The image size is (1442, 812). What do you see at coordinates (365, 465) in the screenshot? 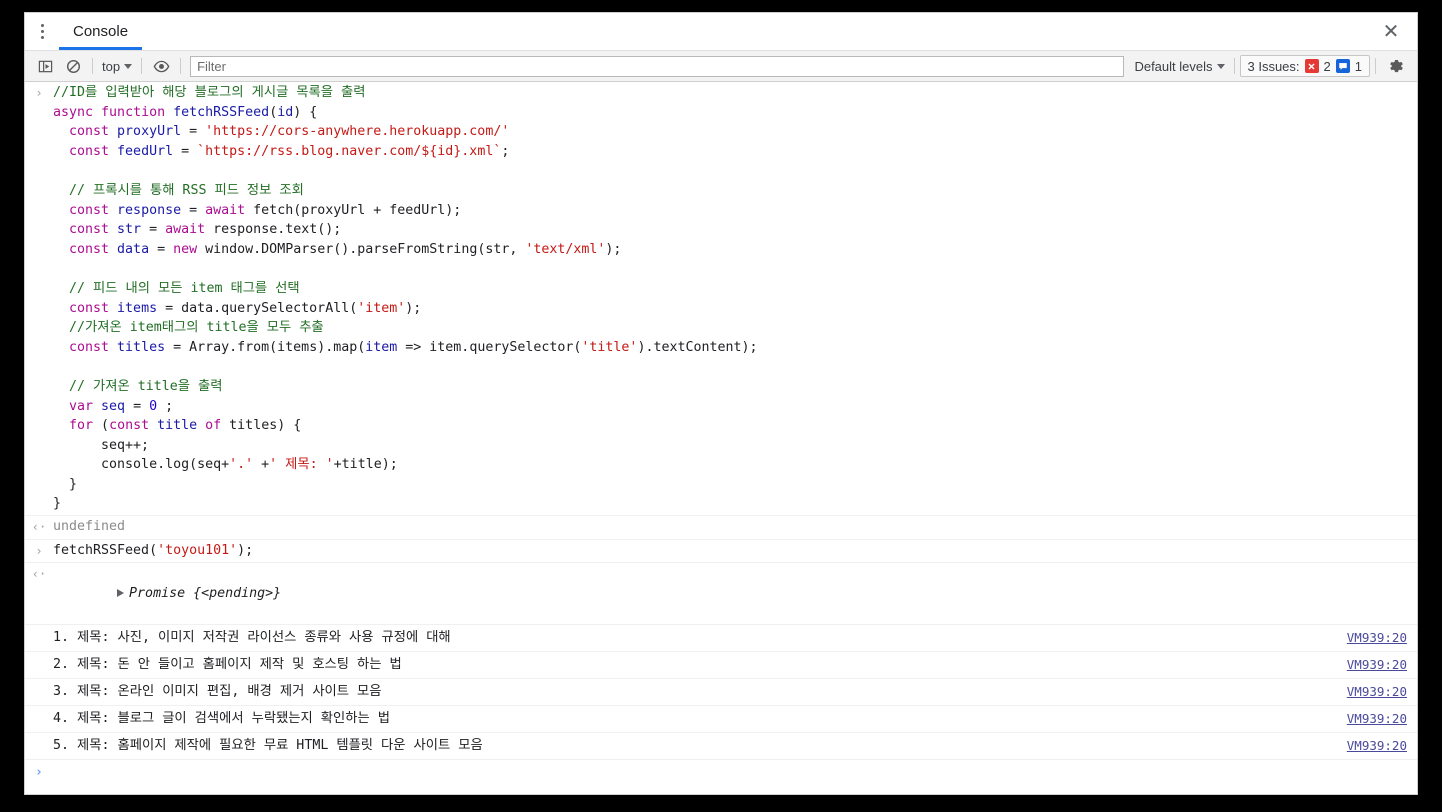
I see `code-token: +title);` at bounding box center [365, 465].